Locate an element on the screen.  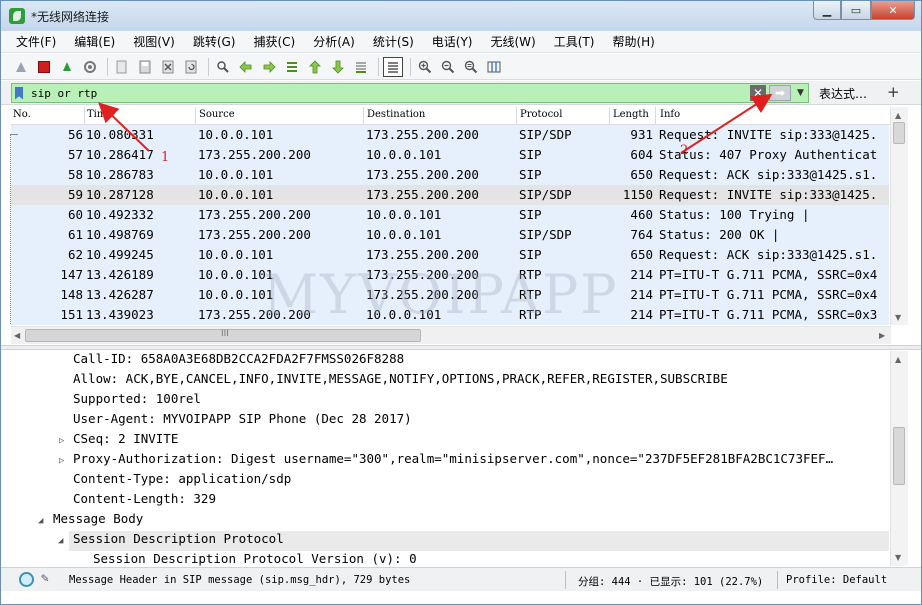
detail-line-content-length: Content-Length: 329 is located at coordinates (144, 501).